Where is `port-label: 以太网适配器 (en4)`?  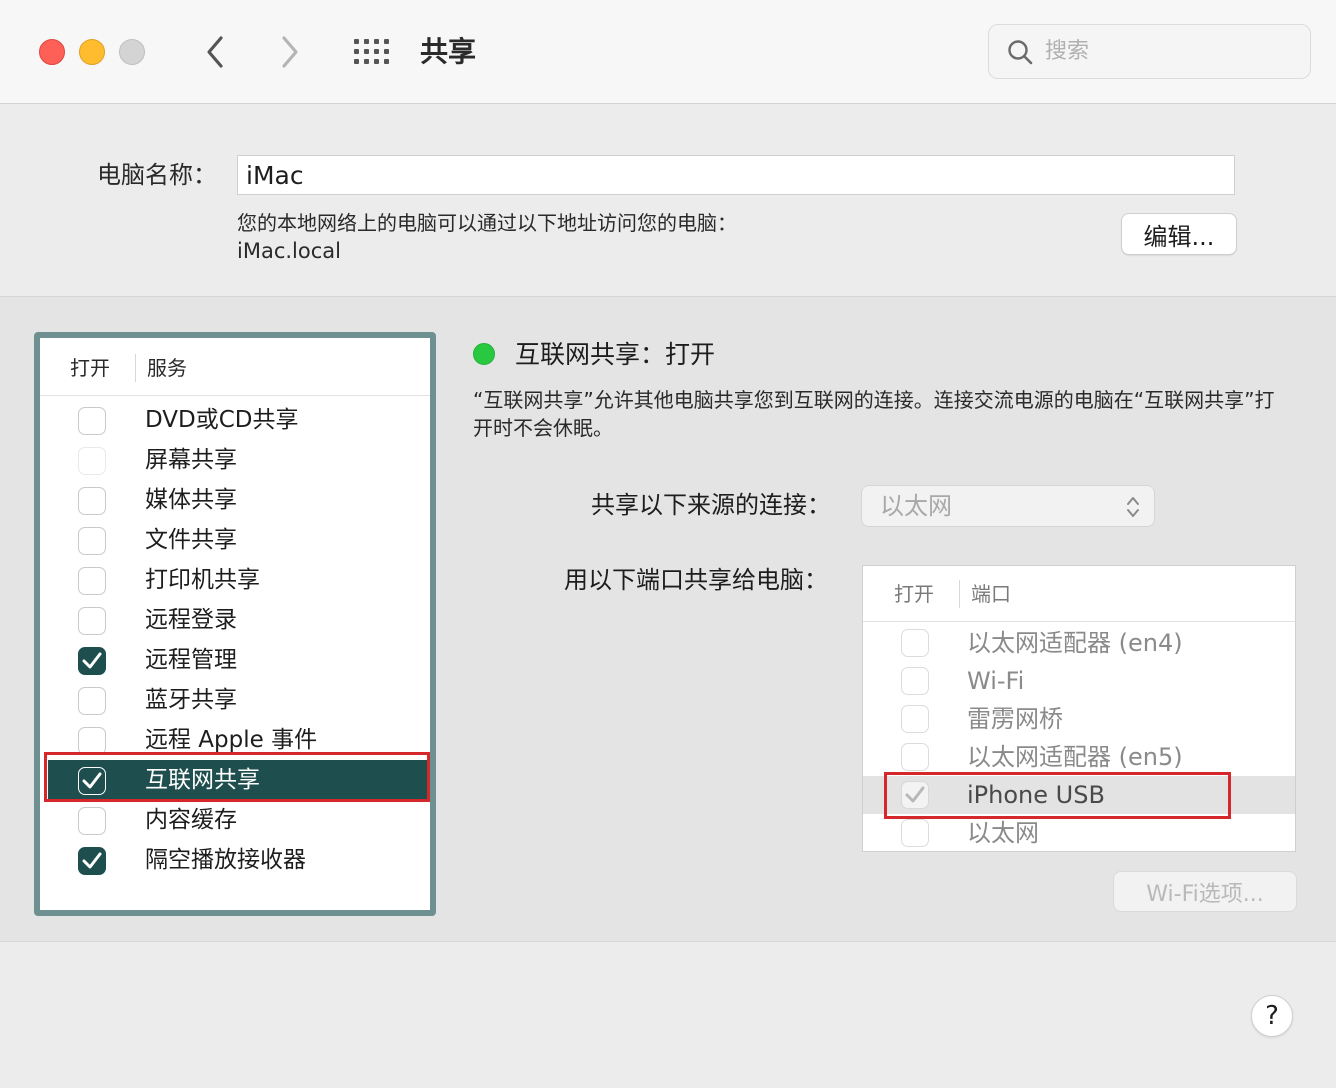 port-label: 以太网适配器 (en4) is located at coordinates (1075, 643).